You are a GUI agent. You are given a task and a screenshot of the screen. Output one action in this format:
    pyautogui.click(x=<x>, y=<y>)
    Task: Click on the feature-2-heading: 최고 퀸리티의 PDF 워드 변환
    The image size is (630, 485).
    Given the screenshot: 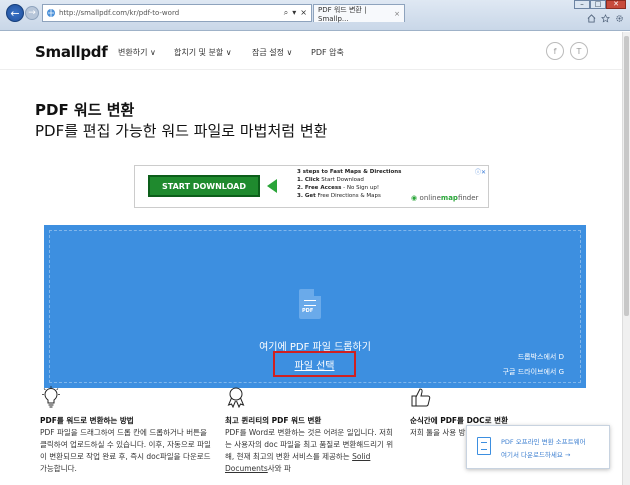 What is the action you would take?
    pyautogui.click(x=273, y=420)
    